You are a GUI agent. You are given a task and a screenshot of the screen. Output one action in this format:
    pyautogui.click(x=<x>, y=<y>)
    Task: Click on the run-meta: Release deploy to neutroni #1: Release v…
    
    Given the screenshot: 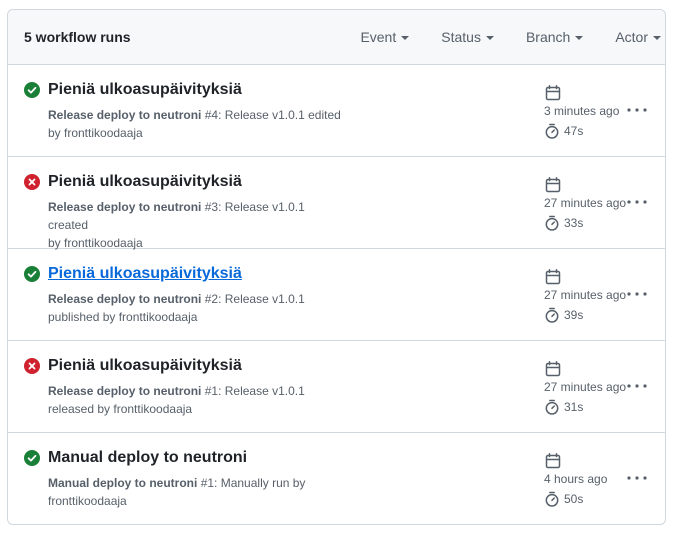 What is the action you would take?
    pyautogui.click(x=198, y=400)
    